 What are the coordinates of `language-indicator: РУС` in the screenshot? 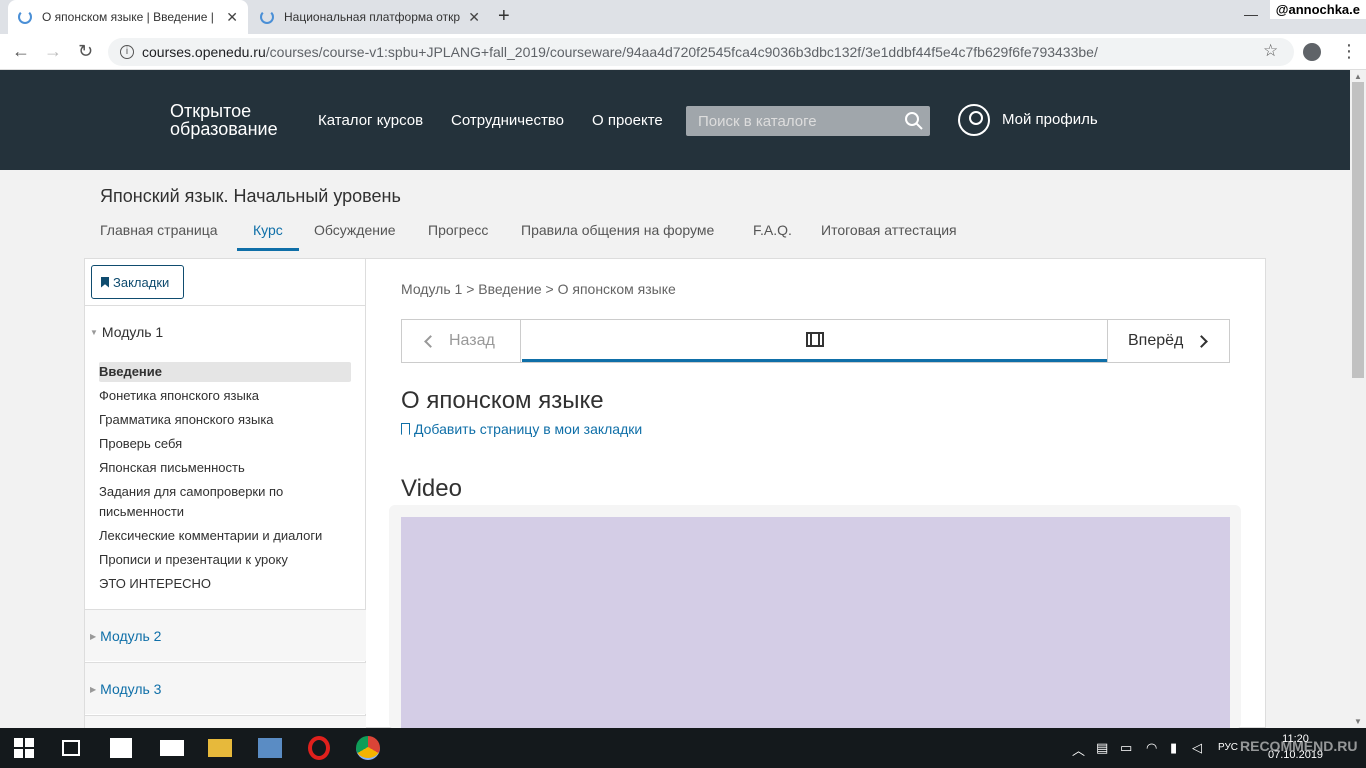 It's located at (1228, 747).